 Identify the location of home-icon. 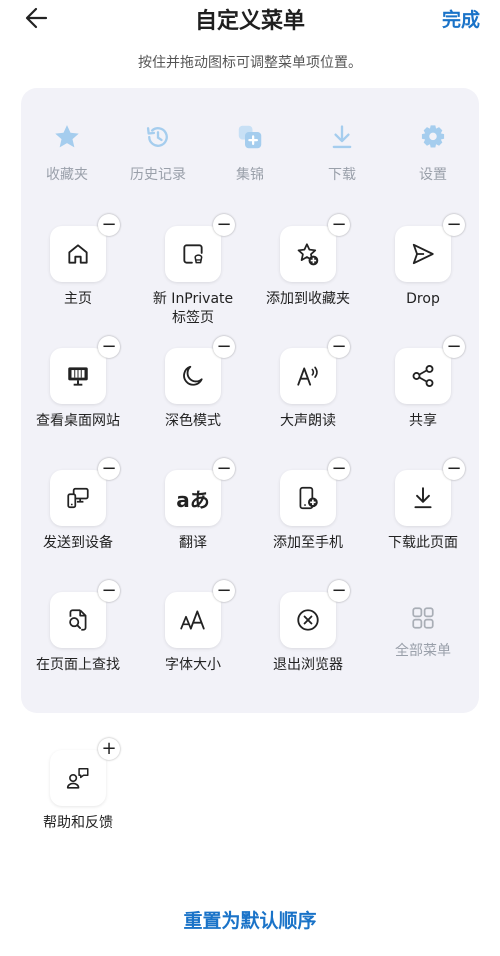
(78, 254).